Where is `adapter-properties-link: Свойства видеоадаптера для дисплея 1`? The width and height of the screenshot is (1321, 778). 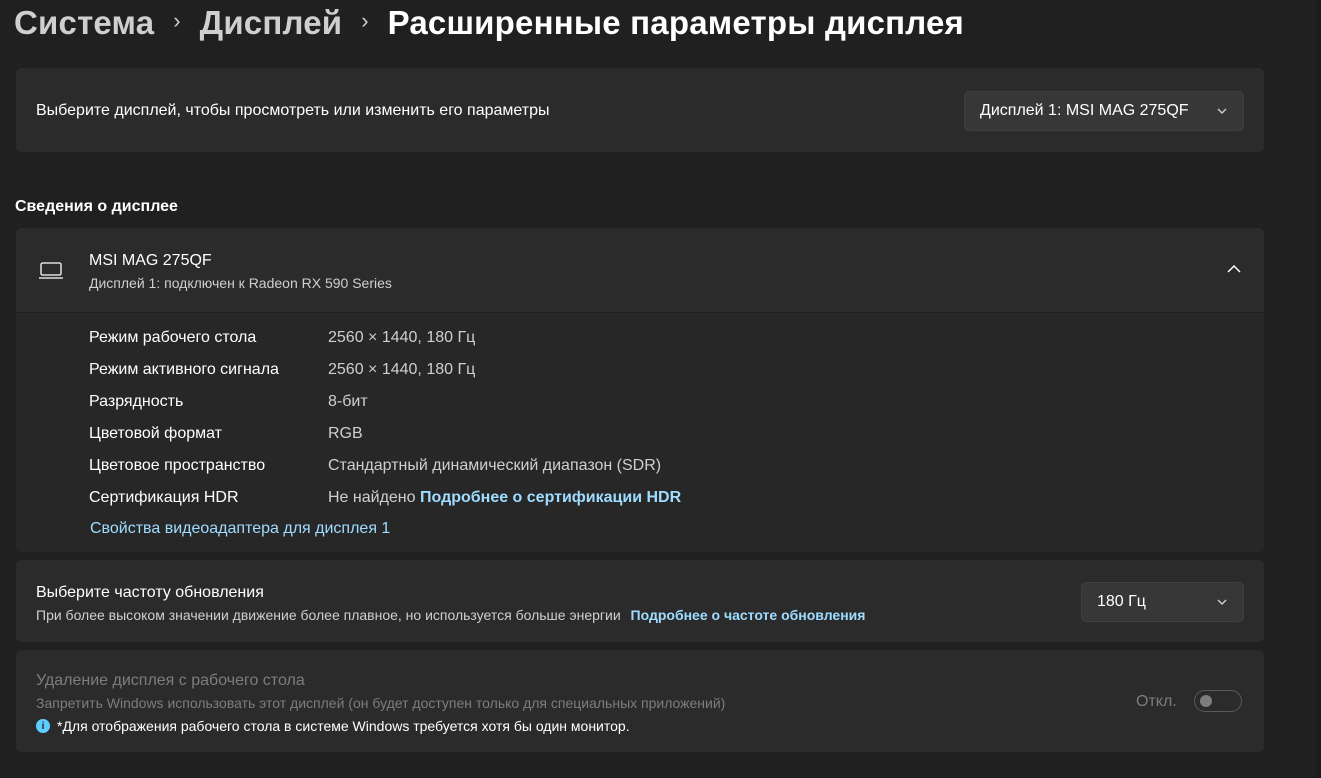
adapter-properties-link: Свойства видеоадаптера для дисплея 1 is located at coordinates (240, 529).